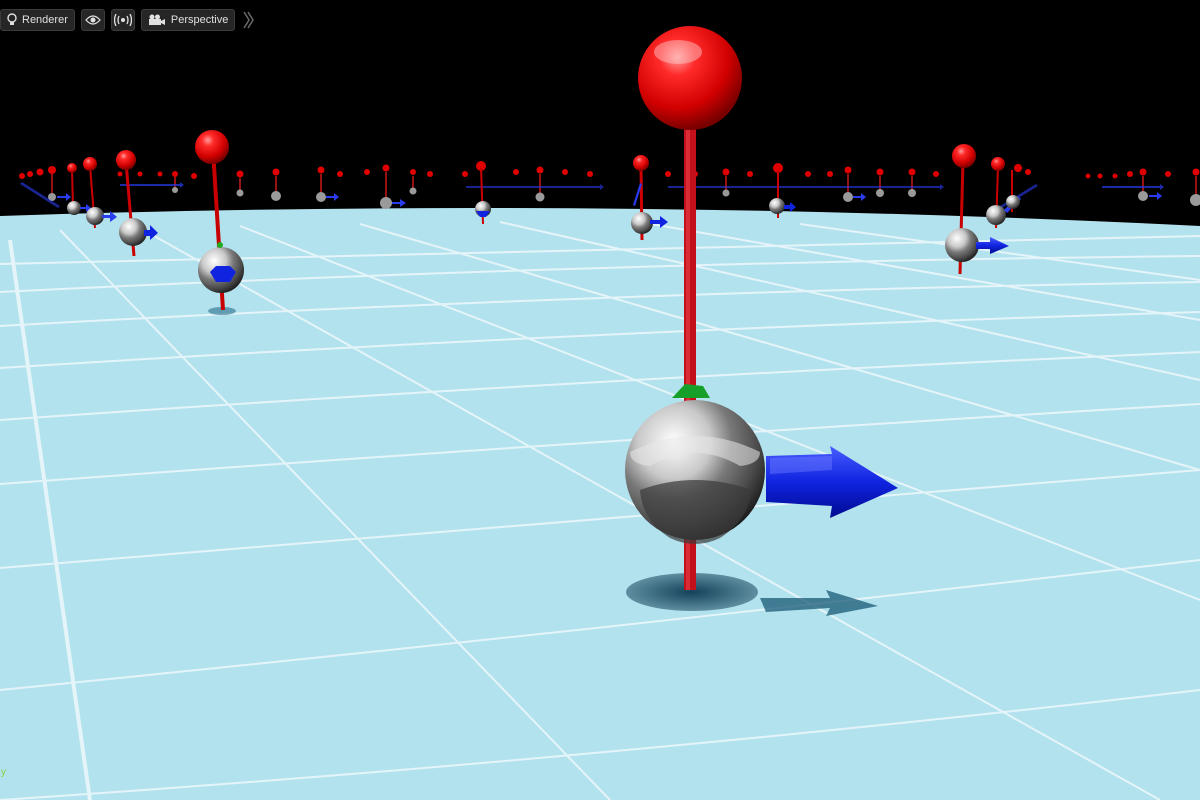 The image size is (1200, 800). I want to click on eye-icon, so click(92, 20).